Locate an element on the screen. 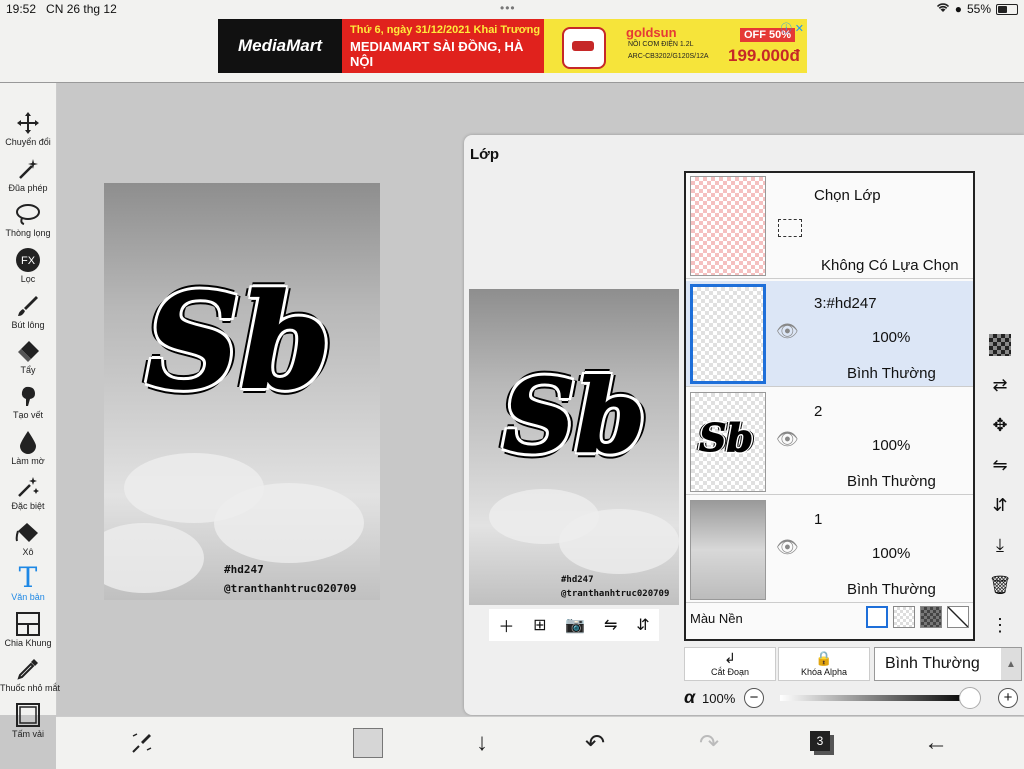  tool-brush: Bút lông is located at coordinates (28, 311).